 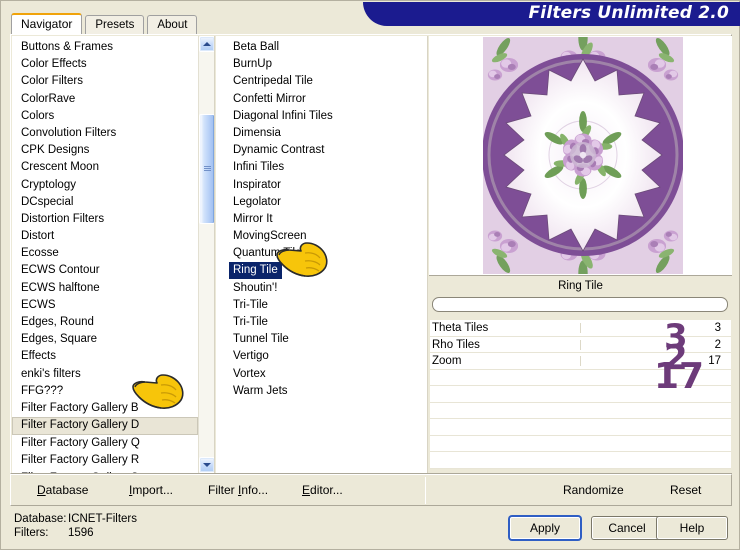 What do you see at coordinates (105, 288) in the screenshot?
I see `category-item: ECWS halftone` at bounding box center [105, 288].